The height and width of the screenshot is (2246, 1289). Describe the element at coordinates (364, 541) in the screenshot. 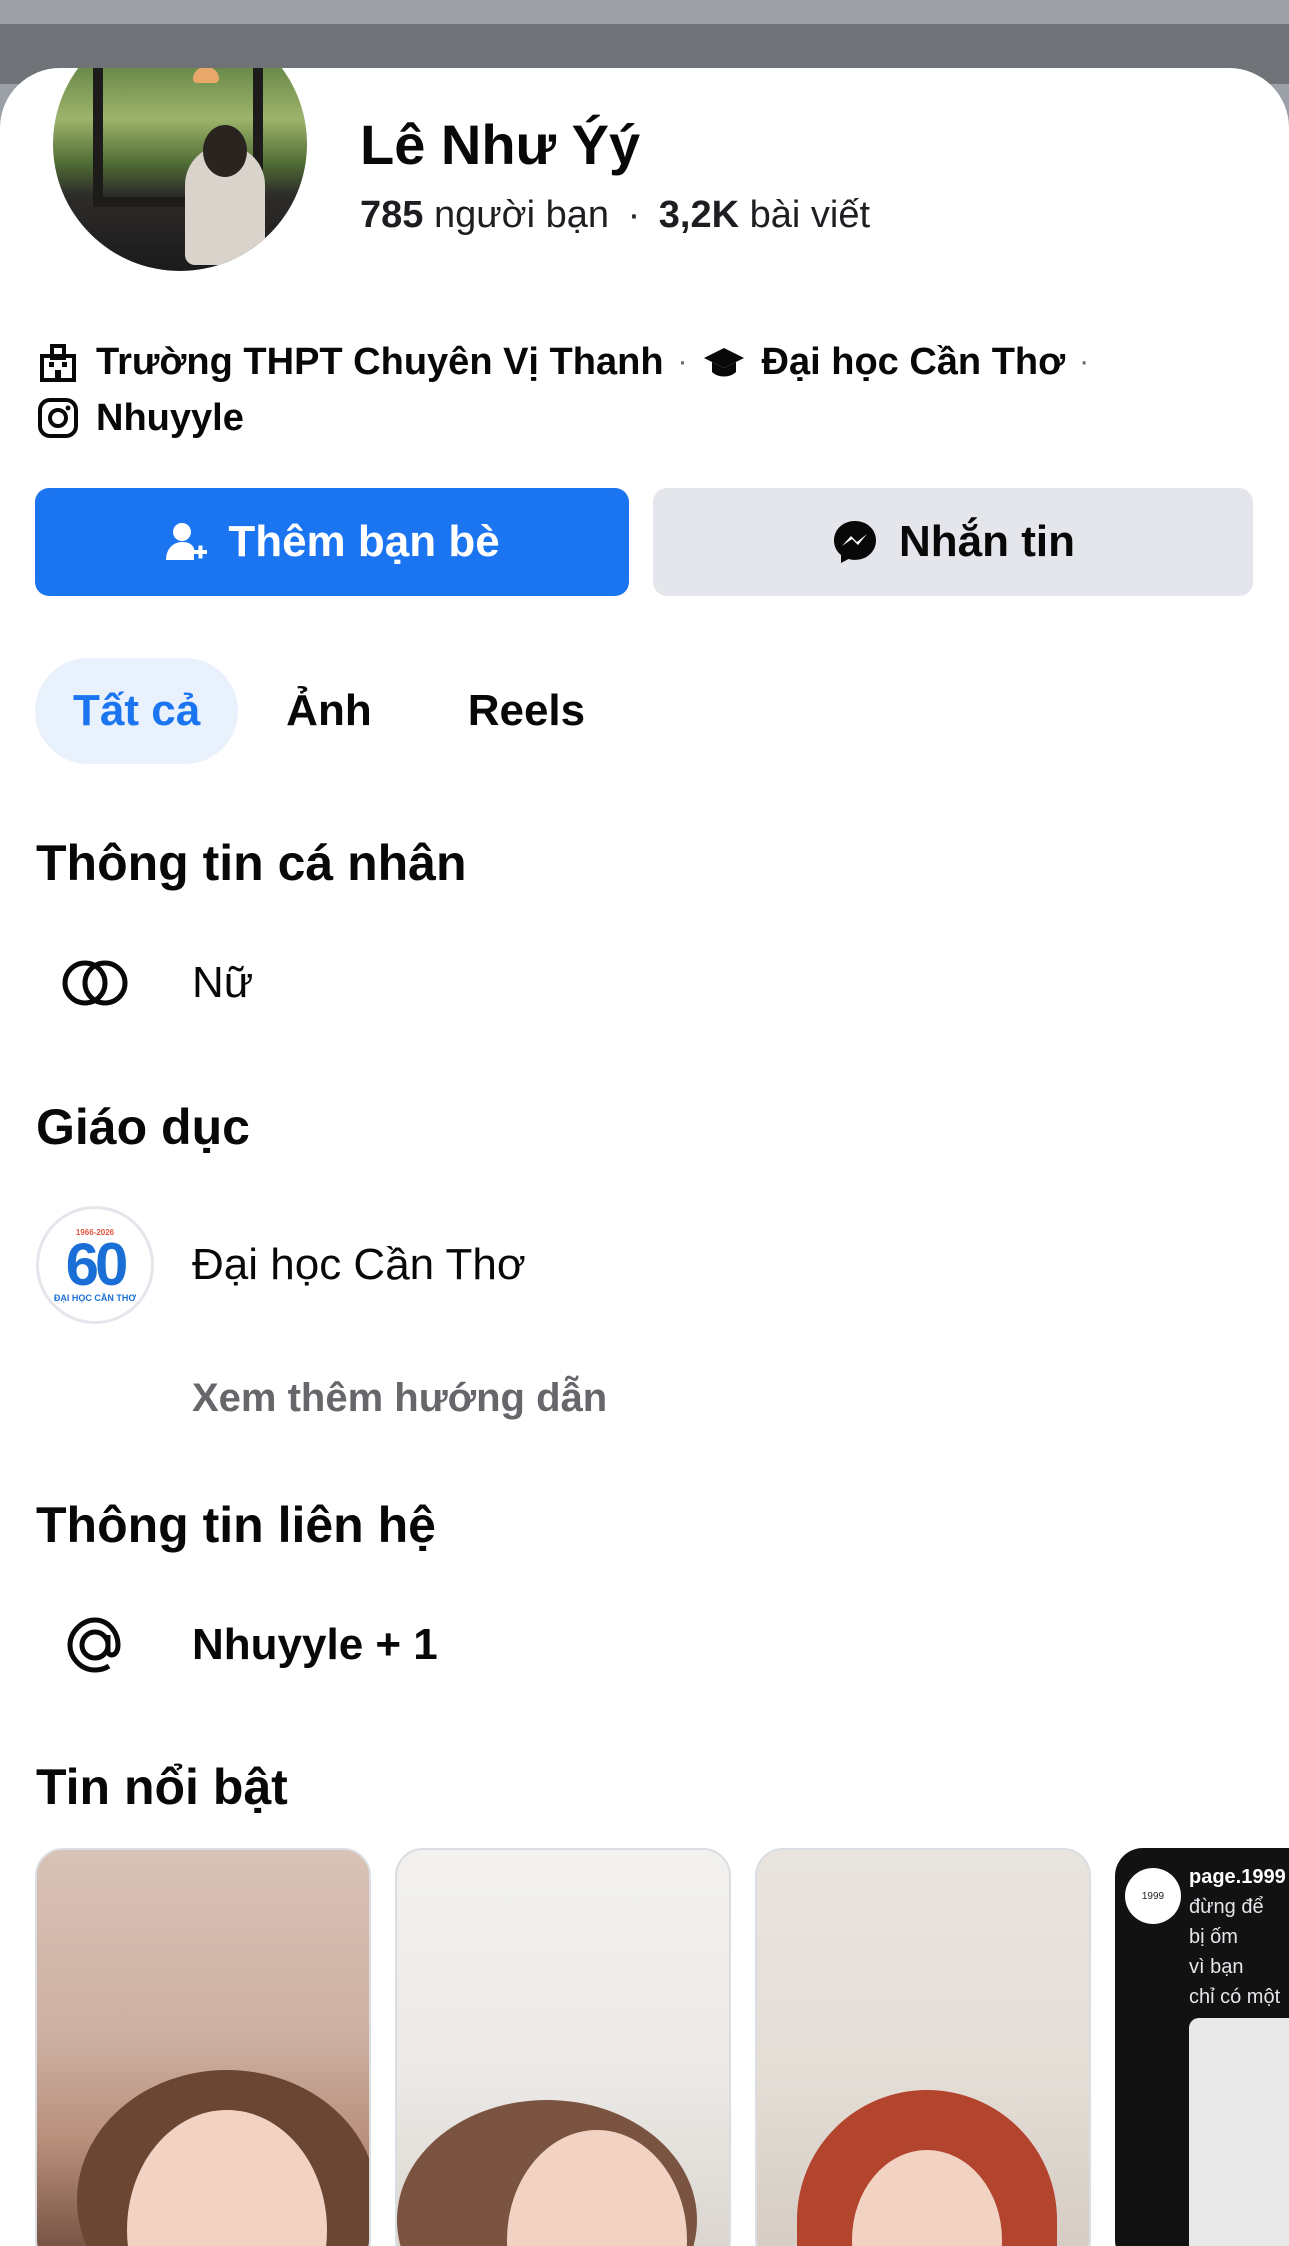

I see `add-friend-label: Thêm bạn bè` at that location.